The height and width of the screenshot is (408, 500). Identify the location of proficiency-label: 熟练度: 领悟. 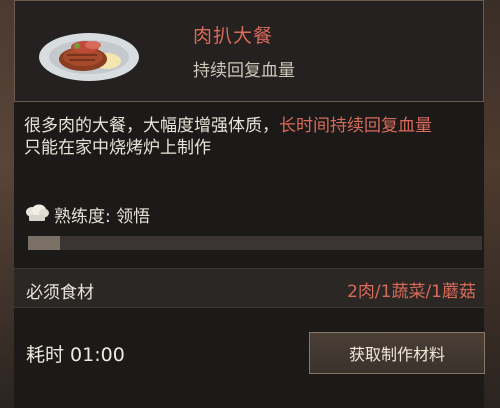
(102, 216).